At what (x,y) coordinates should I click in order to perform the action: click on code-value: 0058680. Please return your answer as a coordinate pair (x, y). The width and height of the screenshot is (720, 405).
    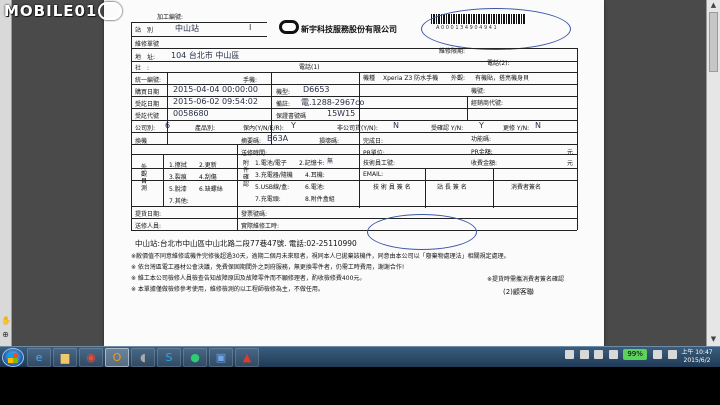
    Looking at the image, I should click on (191, 113).